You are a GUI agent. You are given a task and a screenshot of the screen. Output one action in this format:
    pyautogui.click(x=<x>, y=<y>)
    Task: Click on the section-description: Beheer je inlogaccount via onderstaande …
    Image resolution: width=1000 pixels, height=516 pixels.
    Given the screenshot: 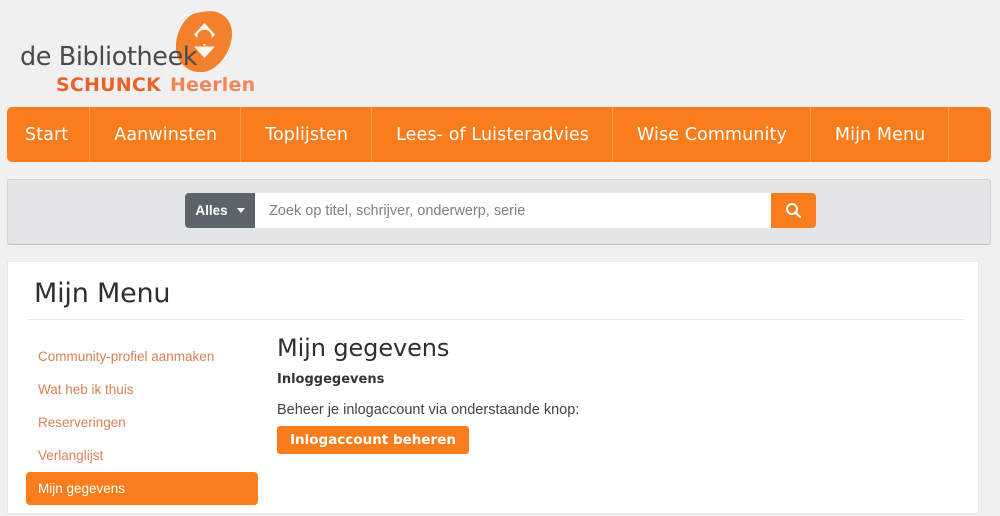 What is the action you would take?
    pyautogui.click(x=428, y=410)
    